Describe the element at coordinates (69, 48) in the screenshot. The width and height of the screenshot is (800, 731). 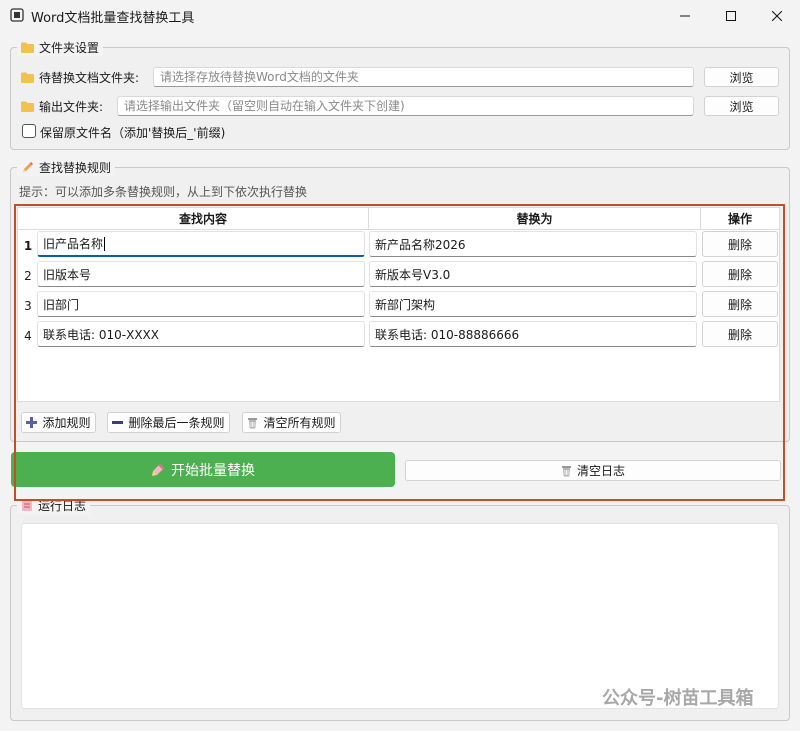
I see `folder-settings-title-text: 文件夹设置` at that location.